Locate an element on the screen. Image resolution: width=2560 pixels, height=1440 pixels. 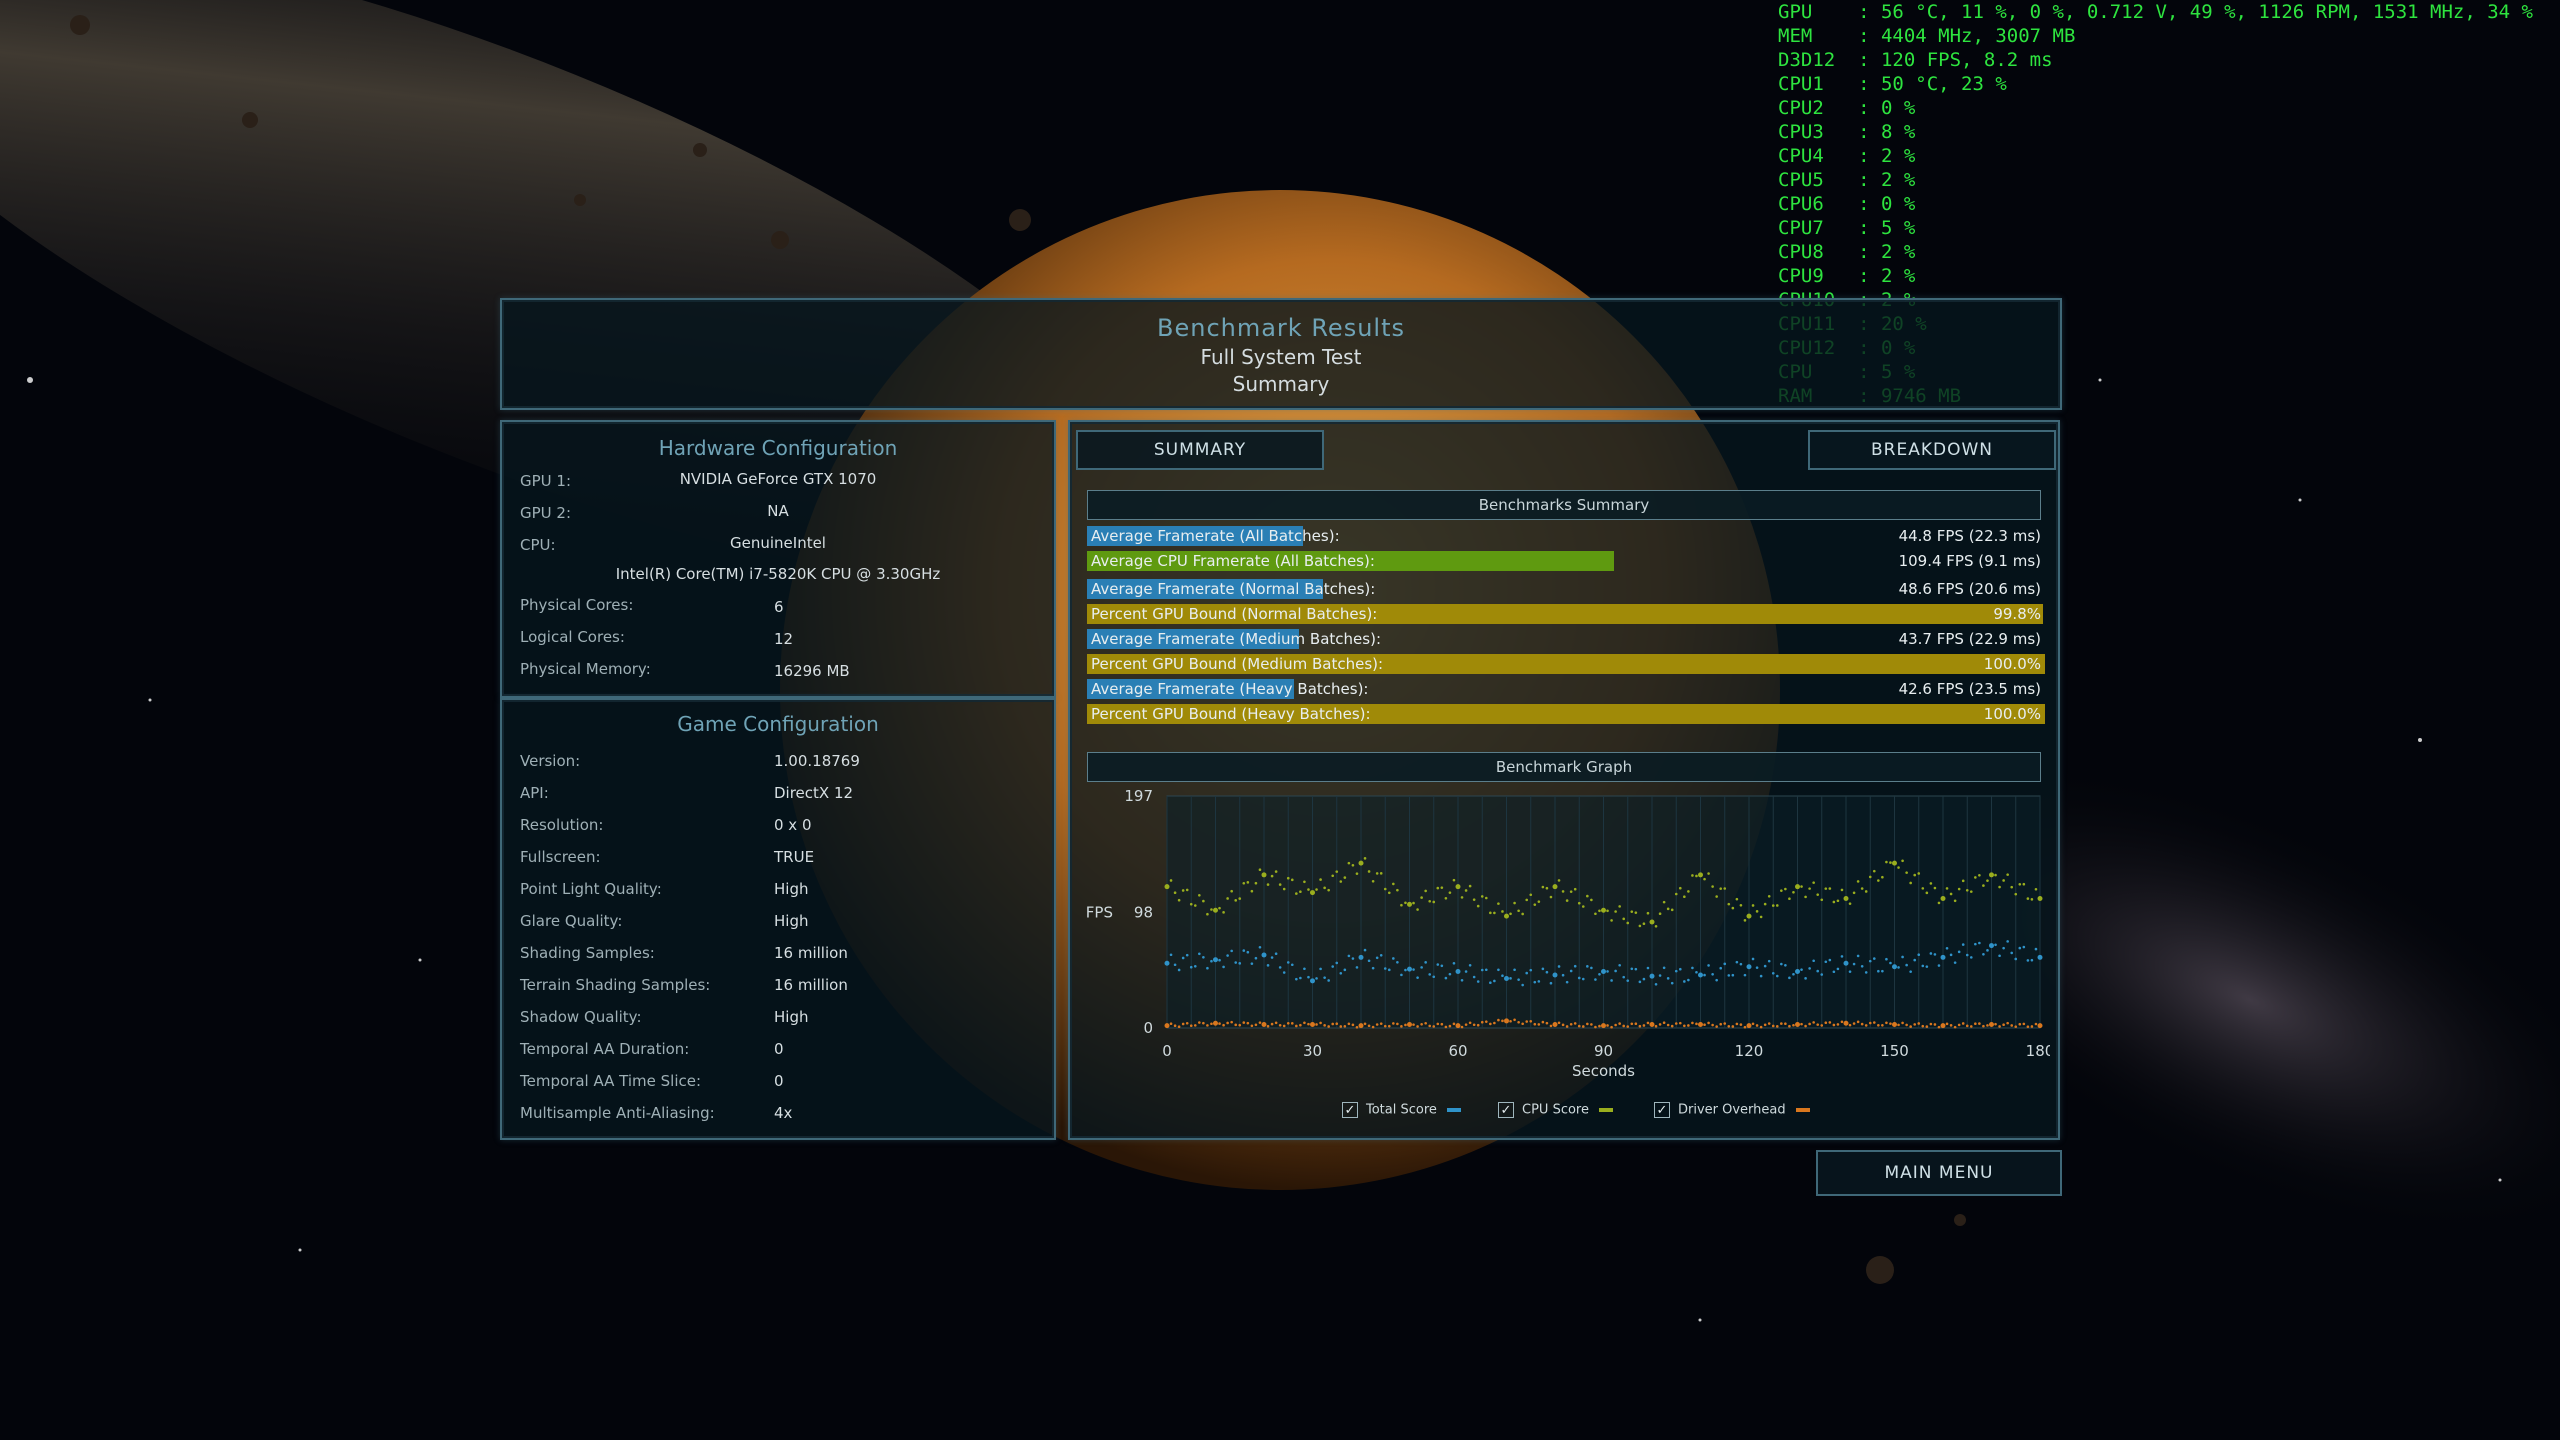
benchmark-value: 44.8 FPS (22.3 ms) is located at coordinates (1969, 536).